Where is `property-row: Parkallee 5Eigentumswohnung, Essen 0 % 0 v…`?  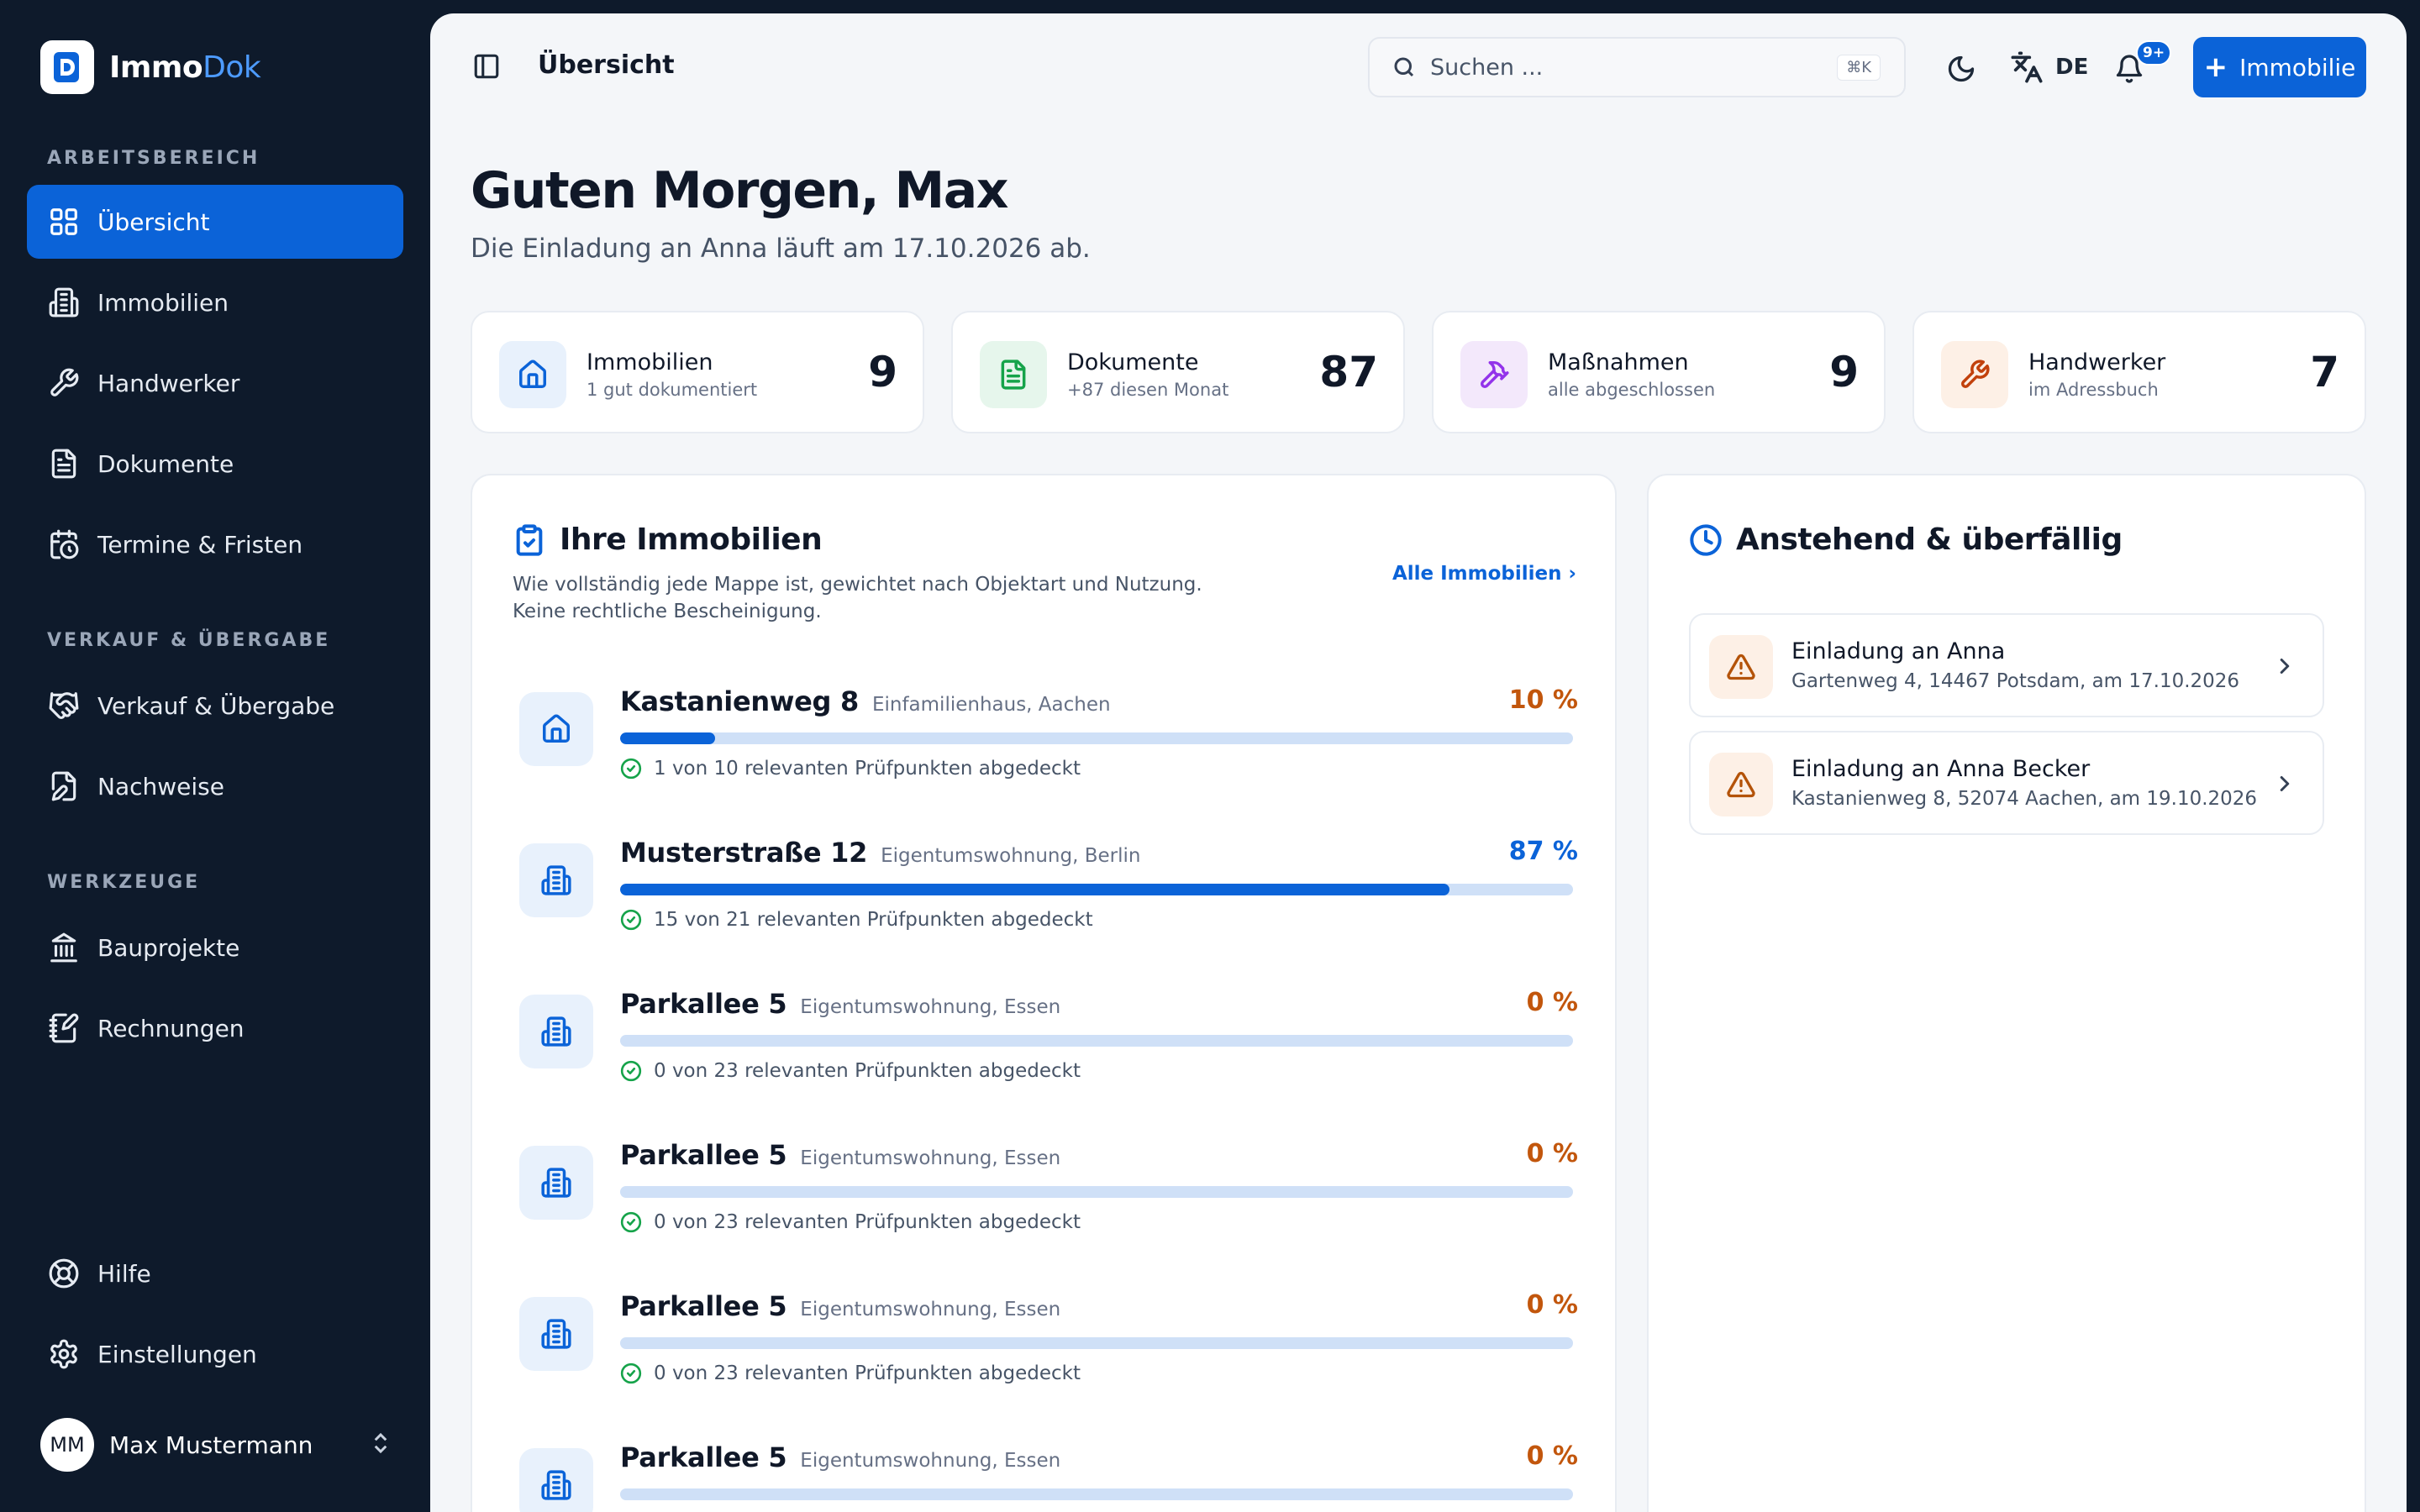
property-row: Parkallee 5Eigentumswohnung, Essen 0 % 0 v… is located at coordinates (1048, 1206).